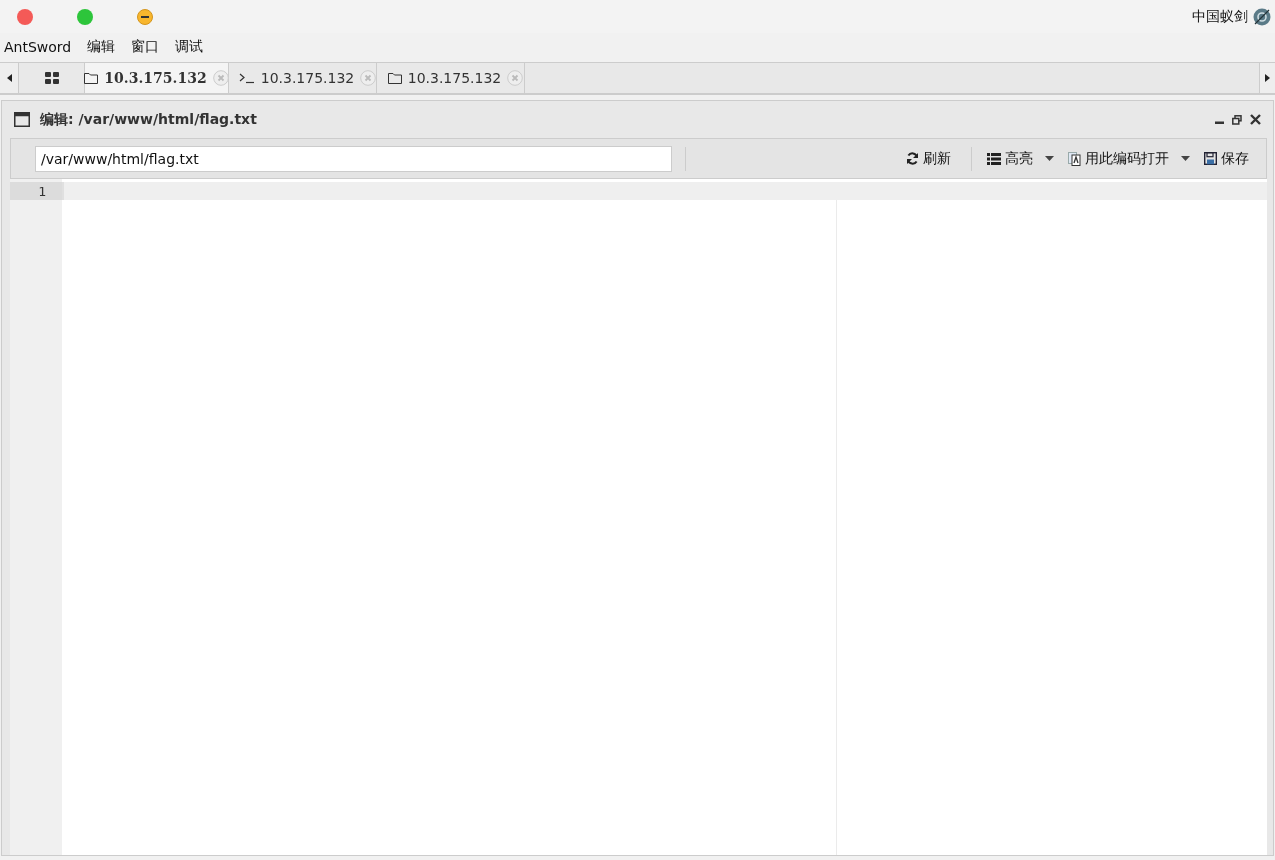 The image size is (1275, 860). I want to click on window-icon, so click(22, 119).